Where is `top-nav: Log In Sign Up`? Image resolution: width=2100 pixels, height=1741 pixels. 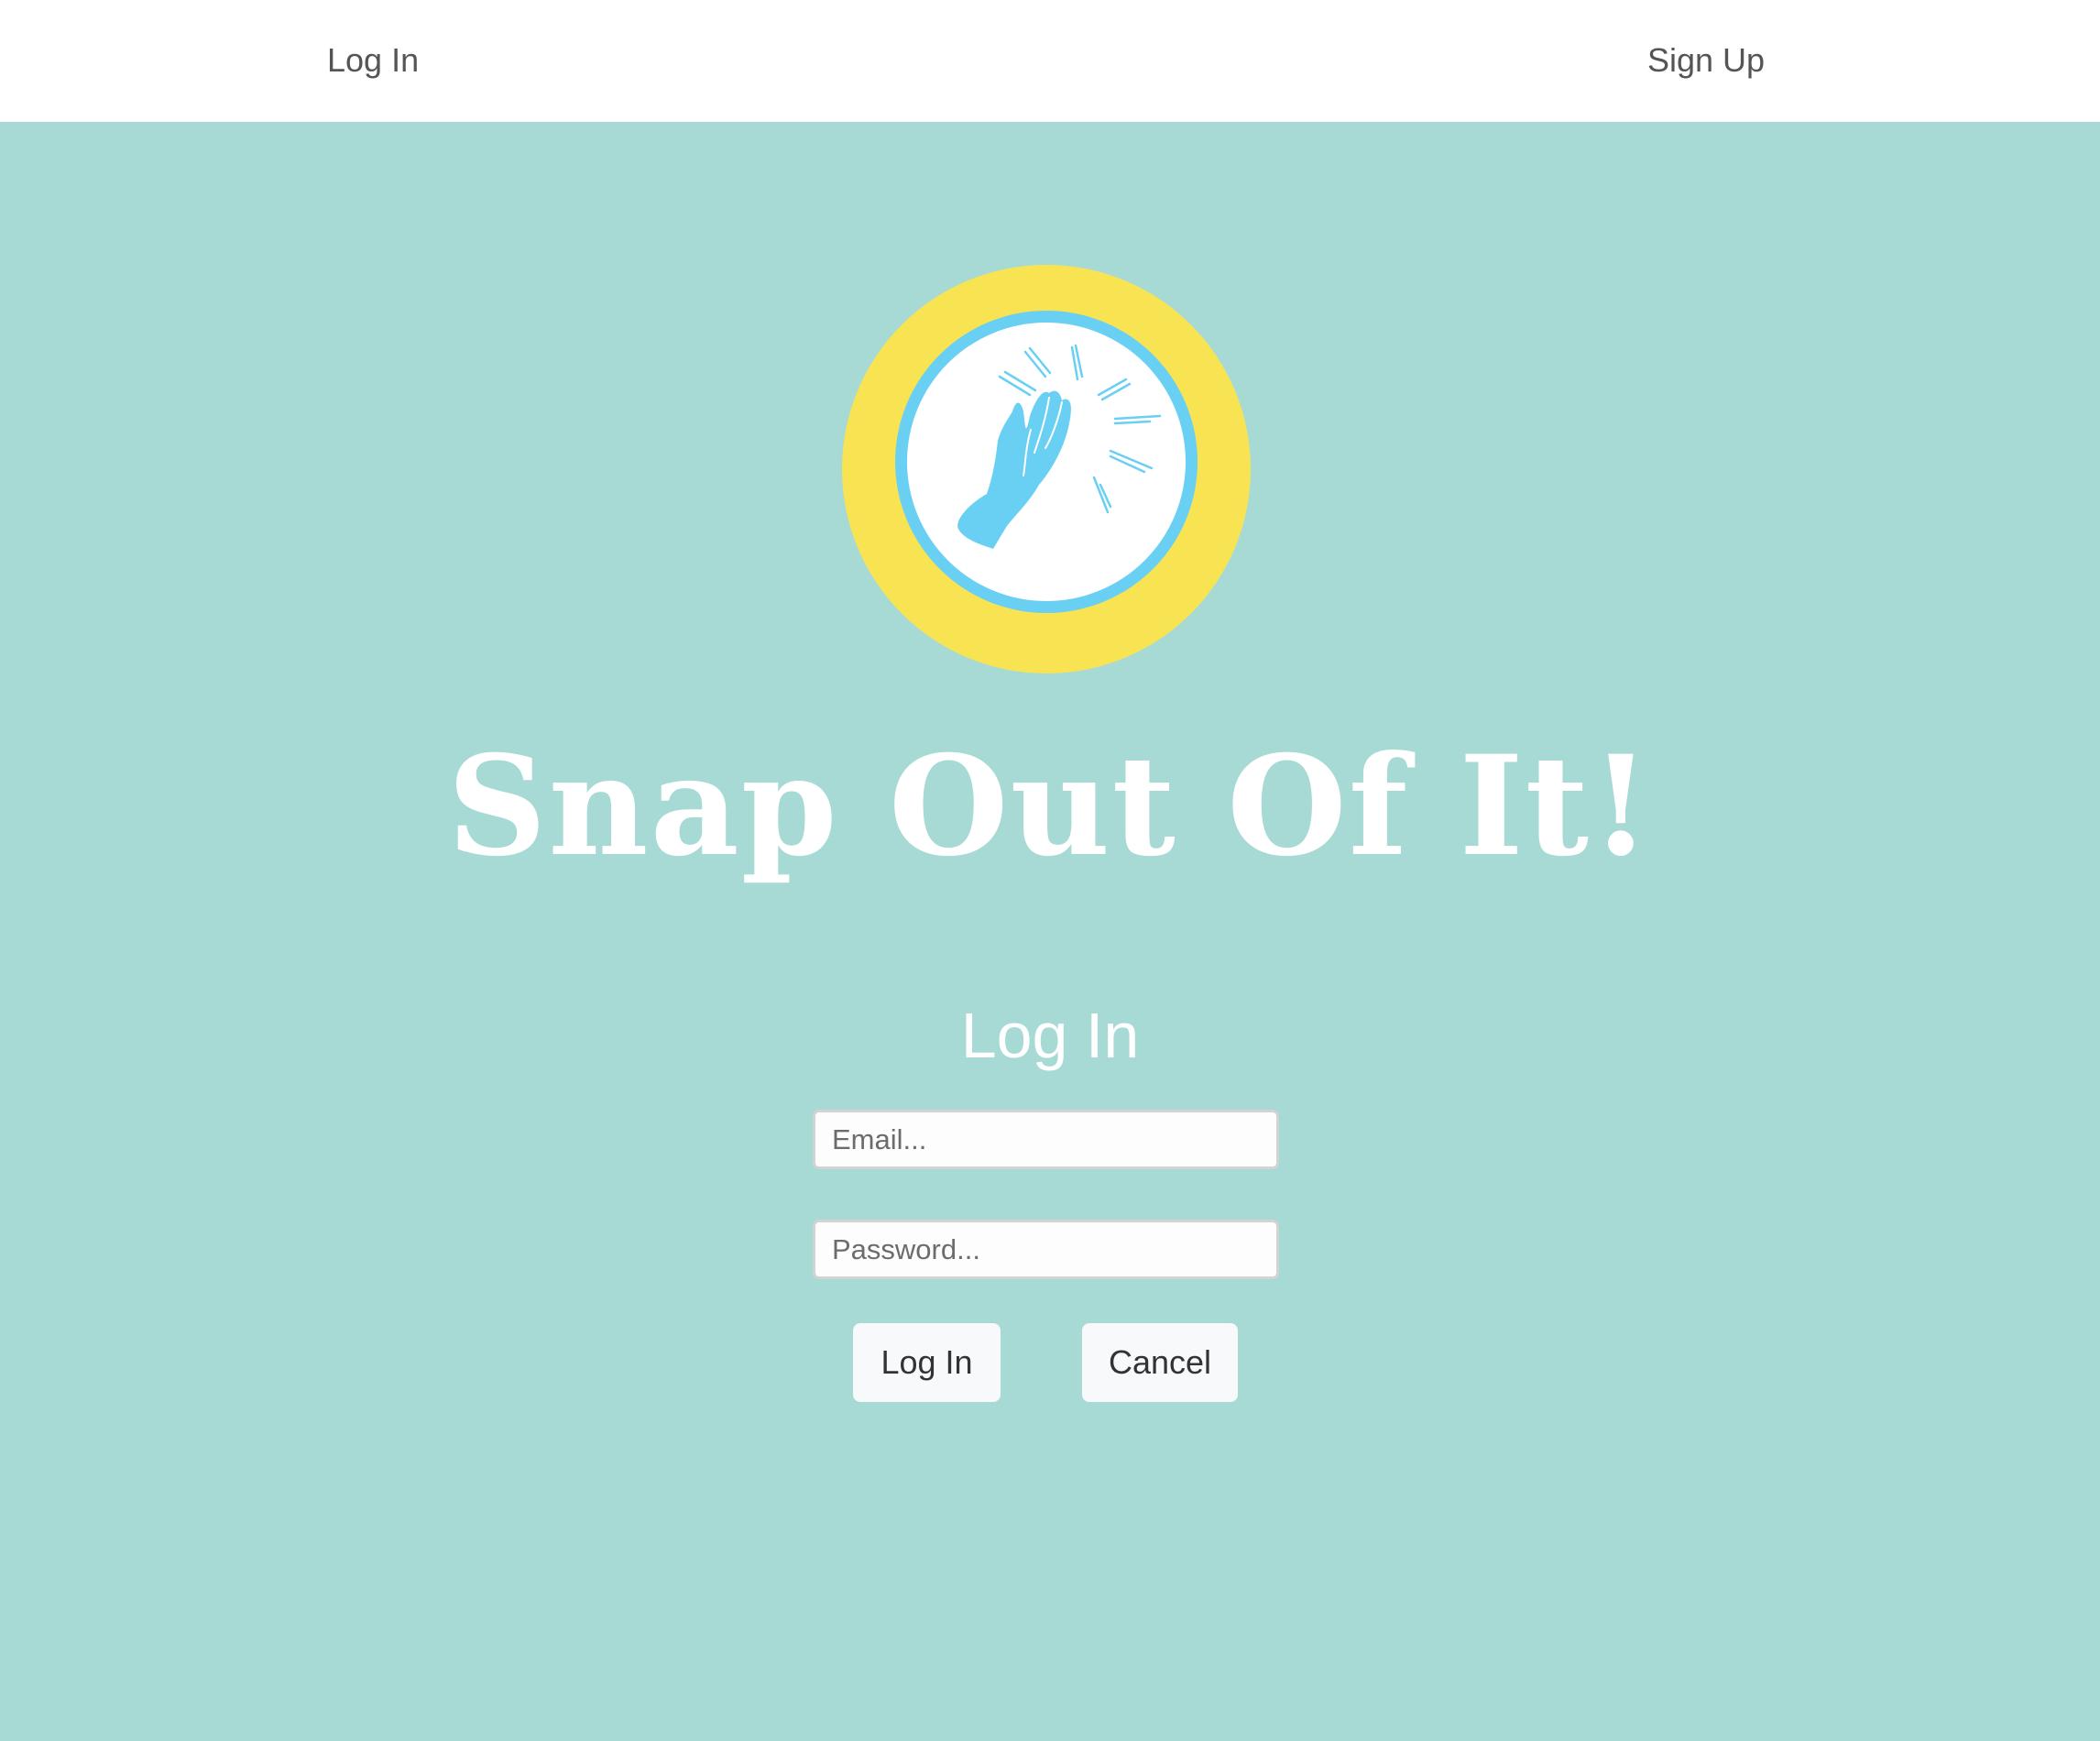
top-nav: Log In Sign Up is located at coordinates (1050, 61).